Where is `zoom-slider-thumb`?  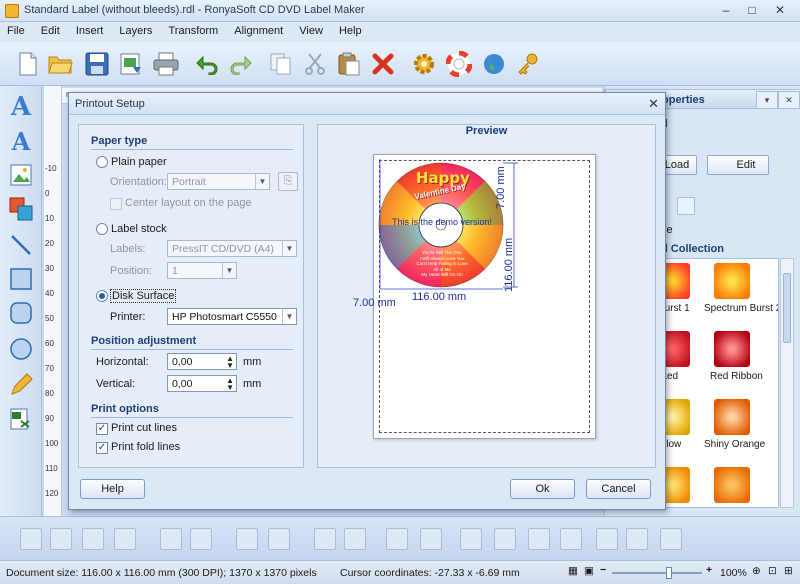
zoom-slider-thumb is located at coordinates (669, 573).